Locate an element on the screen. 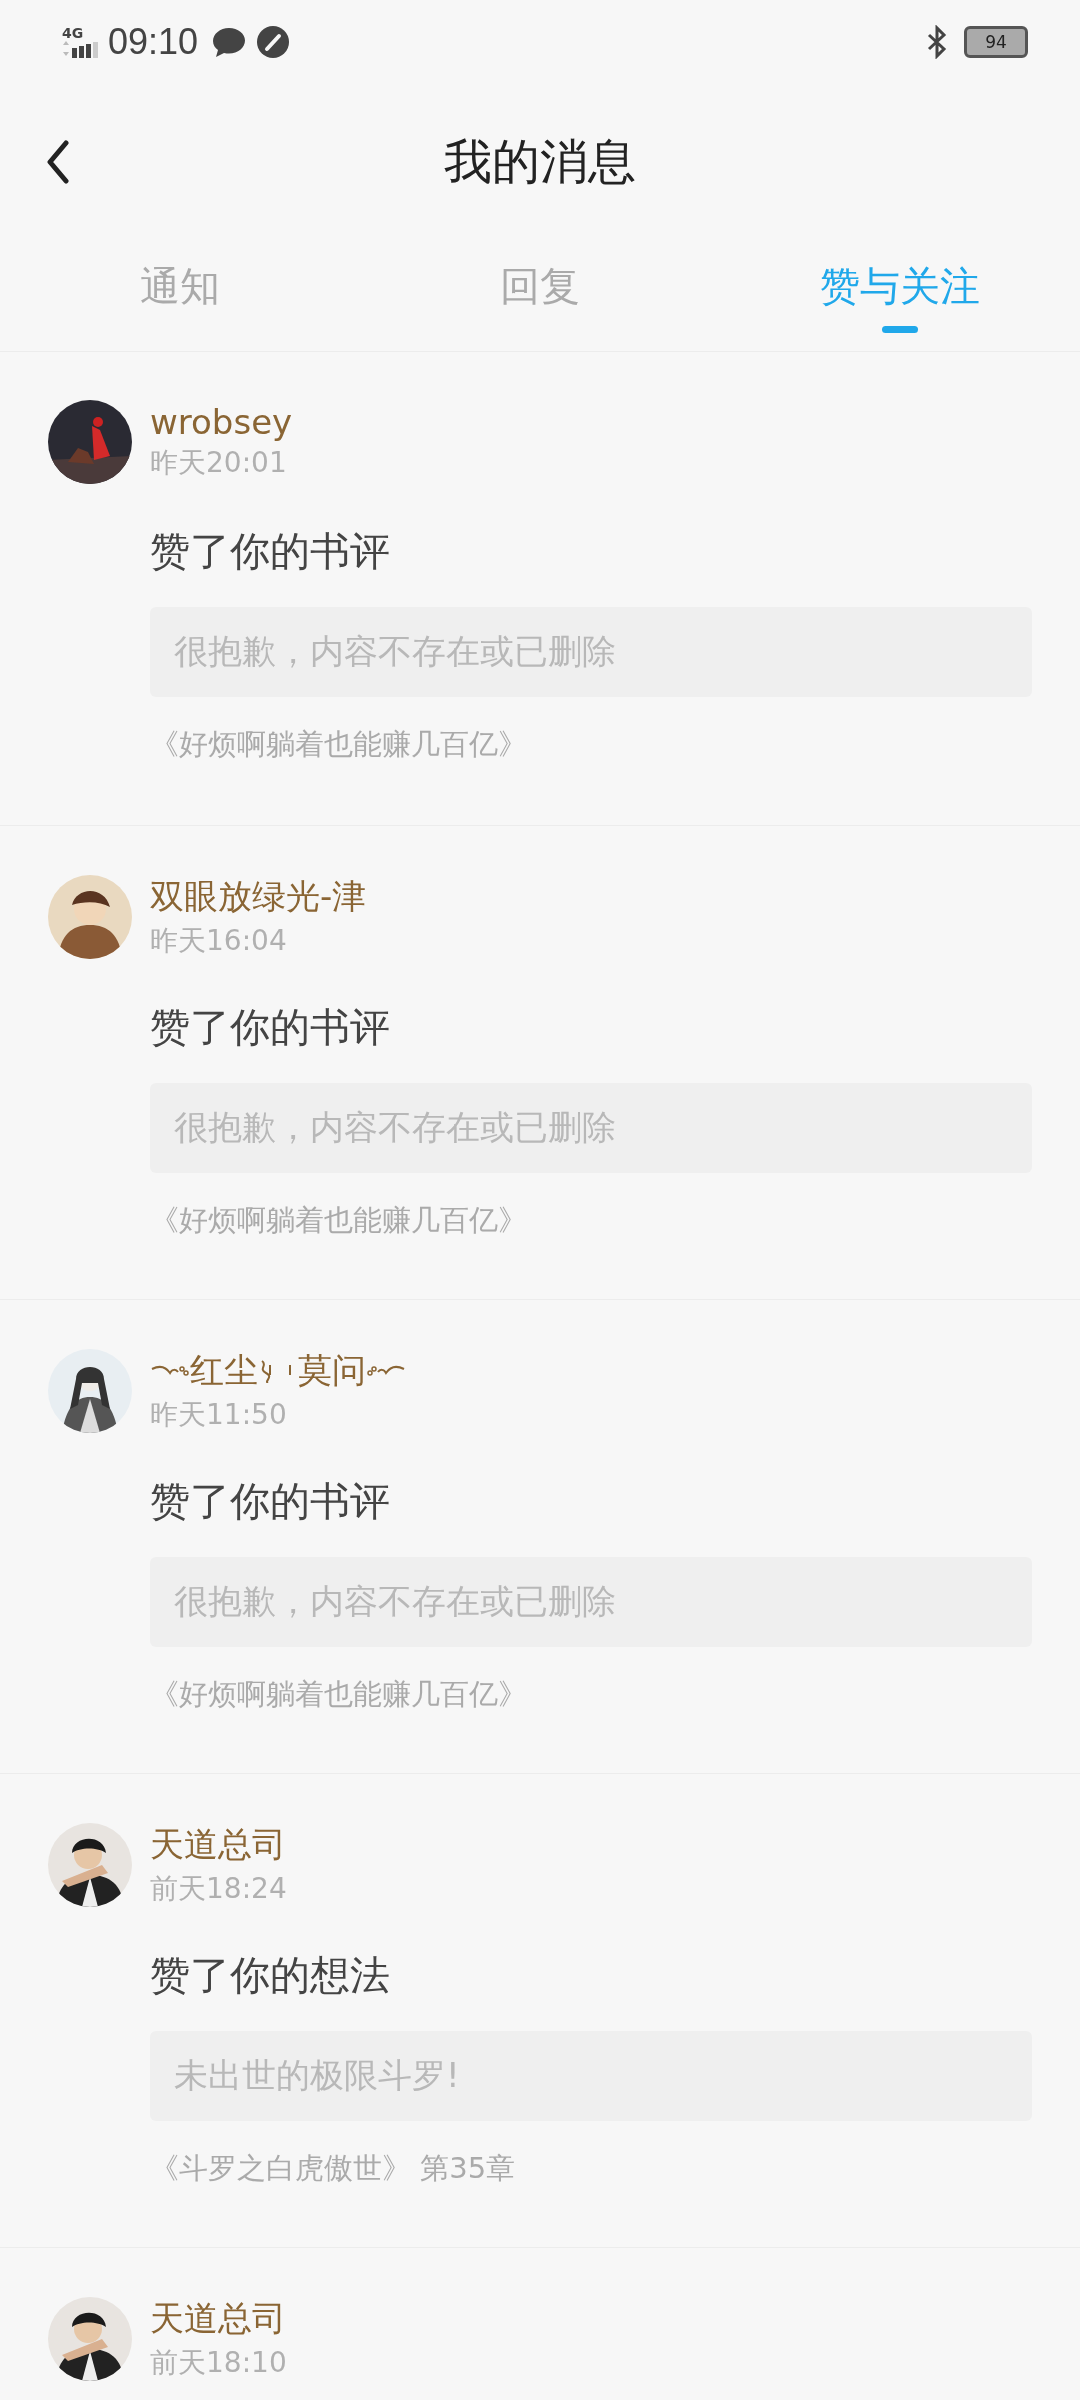  chat-bubble-icon is located at coordinates (229, 42).